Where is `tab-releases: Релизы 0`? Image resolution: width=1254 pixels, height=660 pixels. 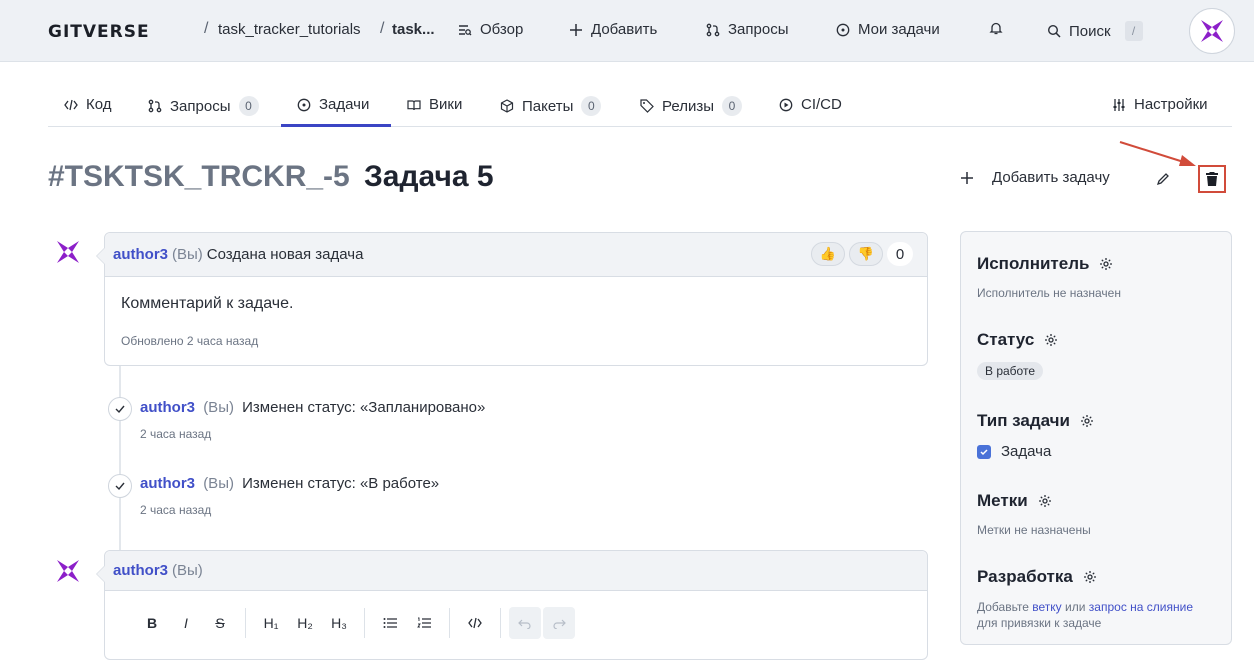
tab-releases: Релизы 0 is located at coordinates (691, 106).